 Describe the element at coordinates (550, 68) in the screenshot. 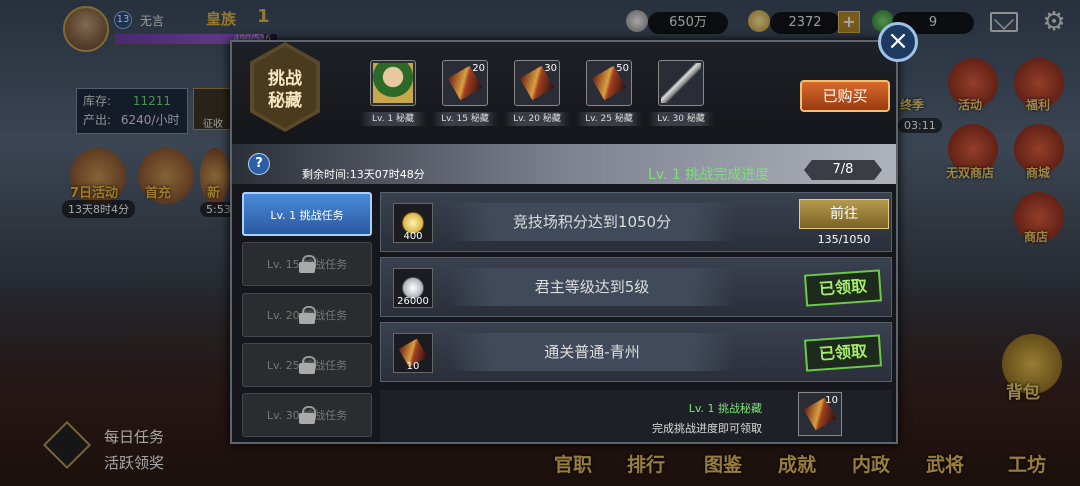

I see `reward-count: 30` at that location.